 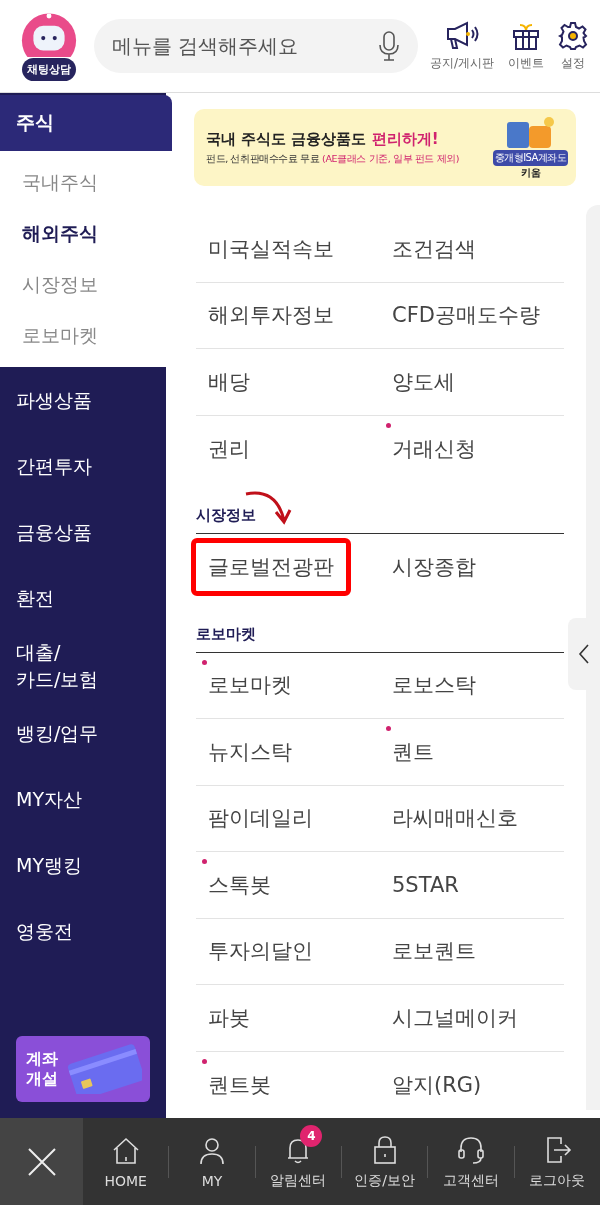 What do you see at coordinates (49, 69) in the screenshot?
I see `chat-consult-label: 채팅상담` at bounding box center [49, 69].